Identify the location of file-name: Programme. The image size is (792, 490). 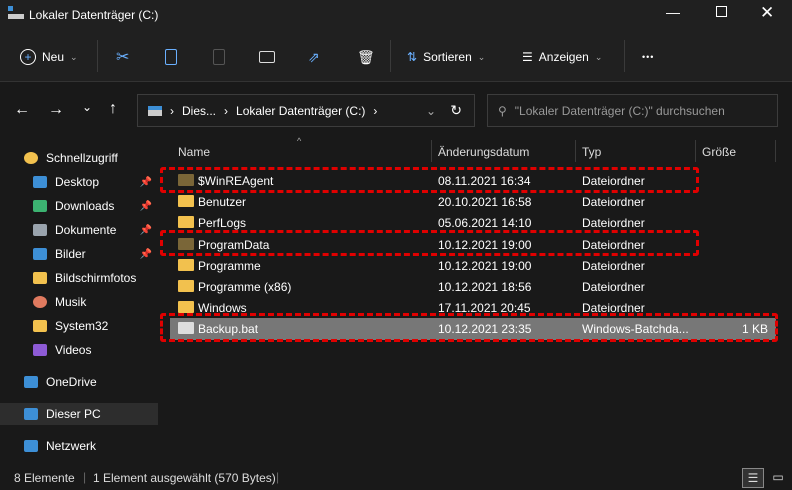
(229, 265).